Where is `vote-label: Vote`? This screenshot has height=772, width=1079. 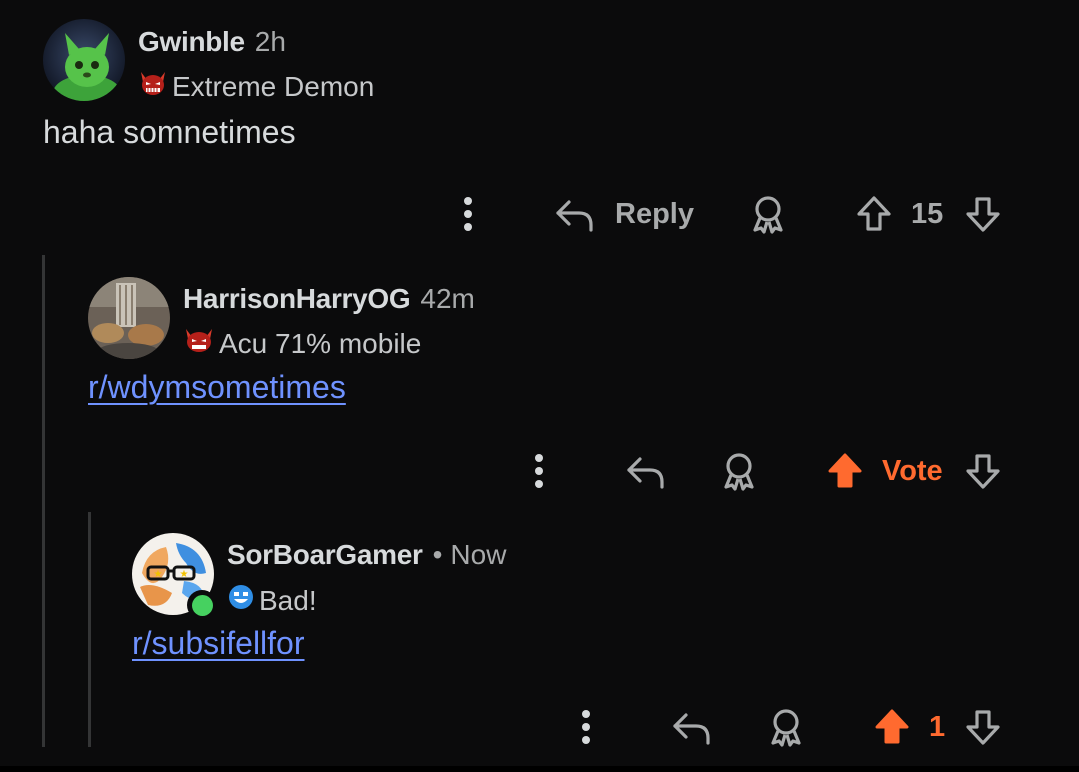
vote-label: Vote is located at coordinates (912, 471).